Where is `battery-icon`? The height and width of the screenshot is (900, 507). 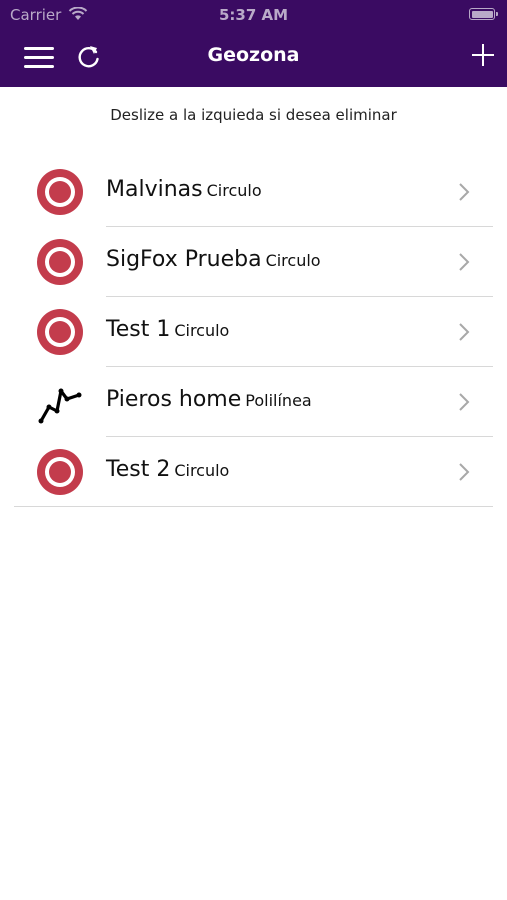 battery-icon is located at coordinates (483, 14).